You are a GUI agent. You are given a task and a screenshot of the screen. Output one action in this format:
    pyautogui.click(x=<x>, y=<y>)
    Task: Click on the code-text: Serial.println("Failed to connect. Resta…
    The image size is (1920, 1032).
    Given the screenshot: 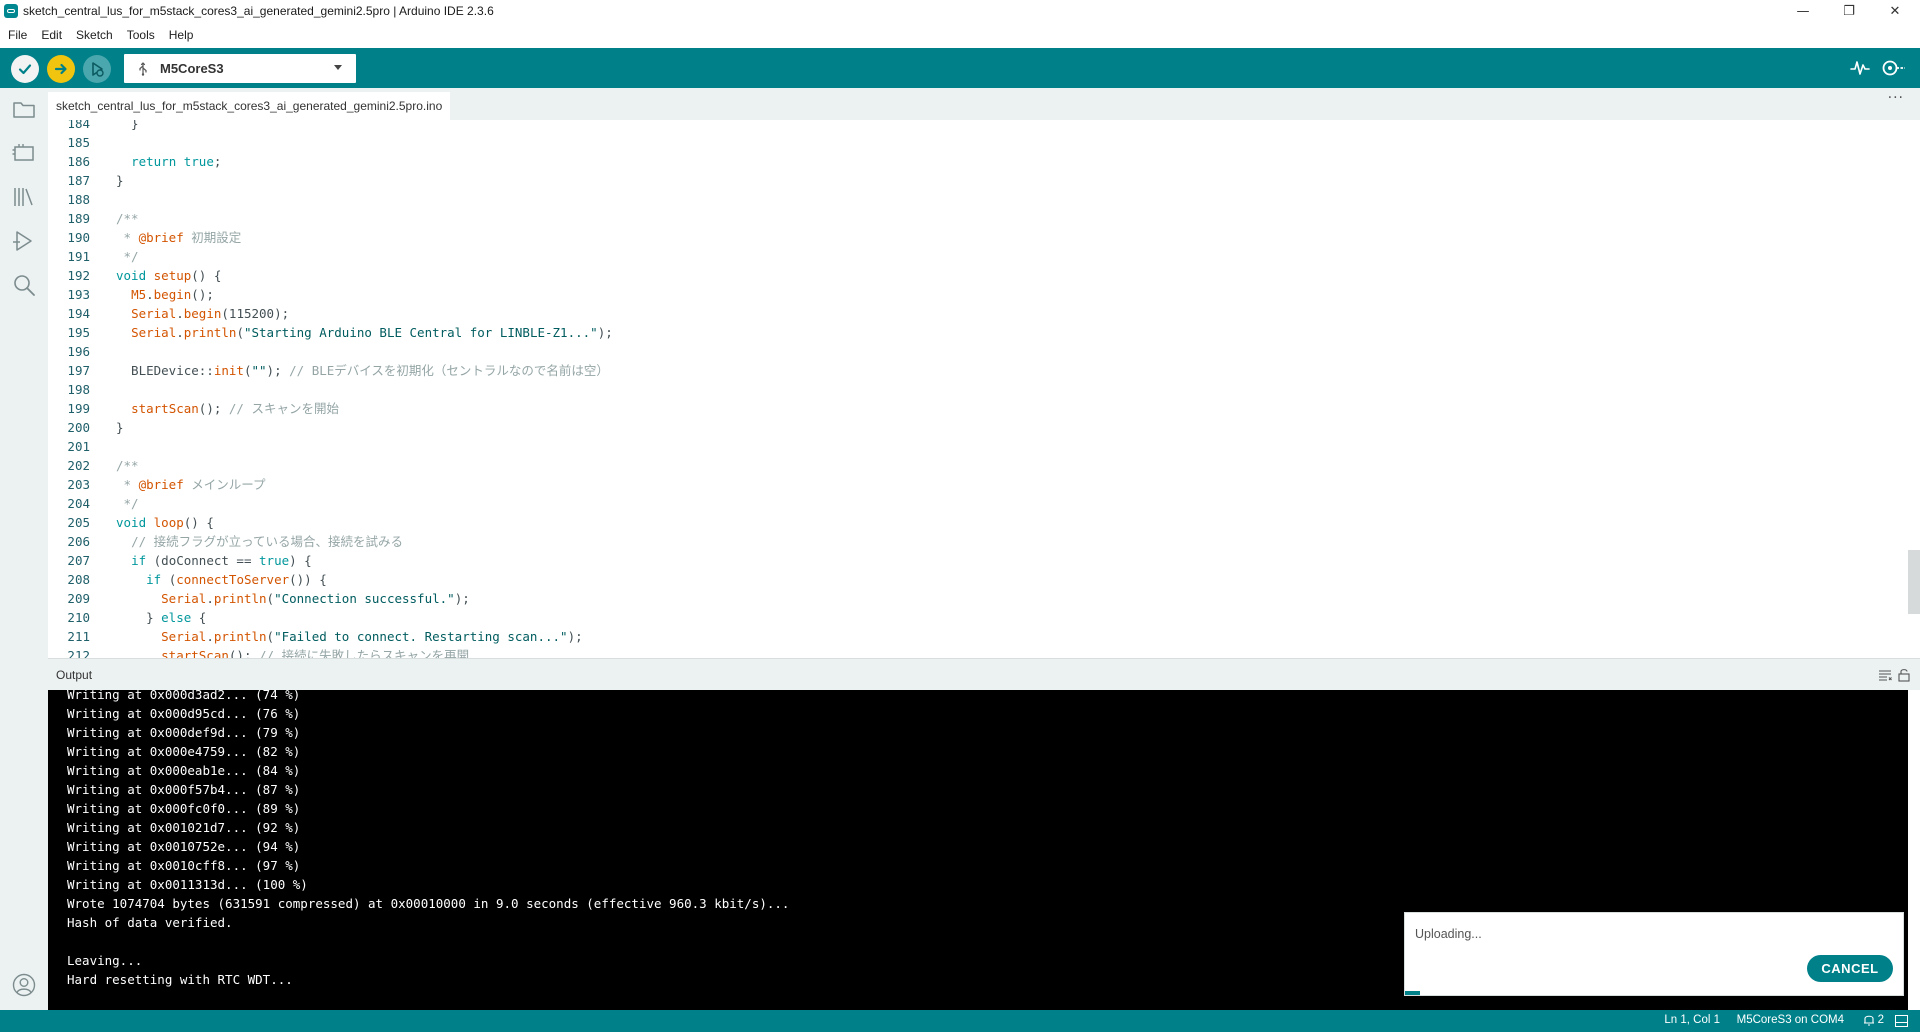 What is the action you would take?
    pyautogui.click(x=372, y=636)
    